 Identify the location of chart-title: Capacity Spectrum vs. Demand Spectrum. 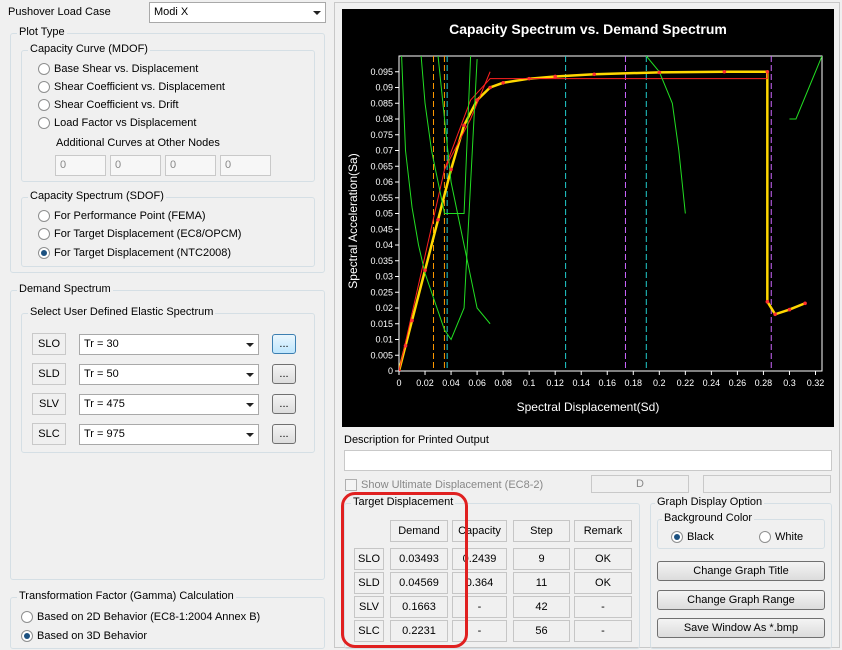
(588, 29).